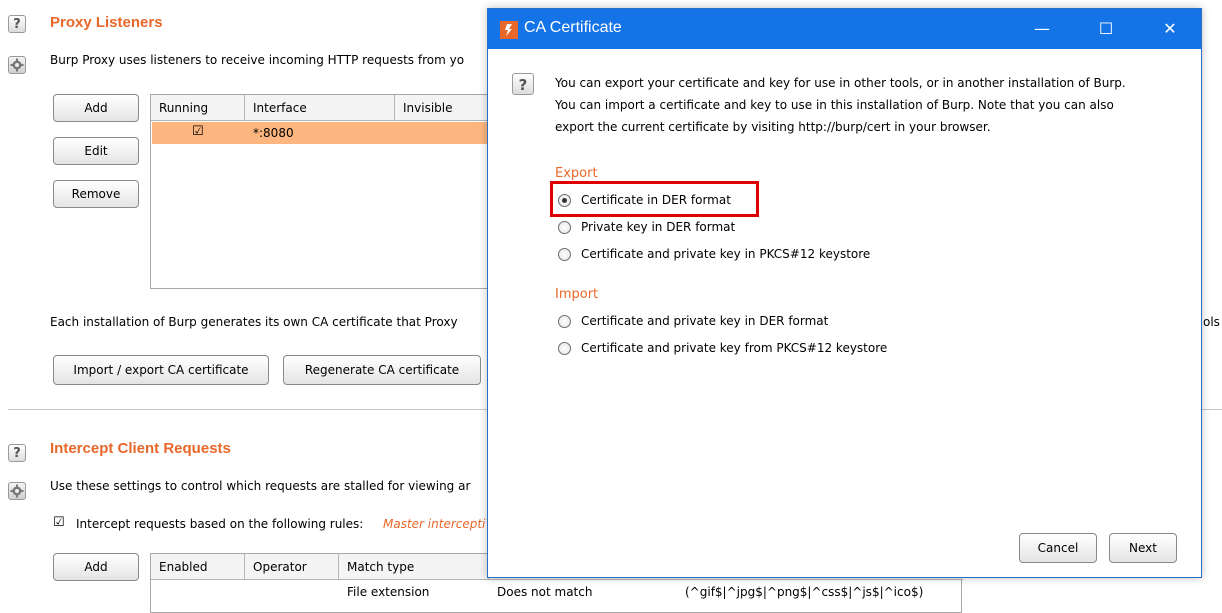 The width and height of the screenshot is (1222, 613). What do you see at coordinates (1058, 548) in the screenshot?
I see `cancel-button: Cancel` at bounding box center [1058, 548].